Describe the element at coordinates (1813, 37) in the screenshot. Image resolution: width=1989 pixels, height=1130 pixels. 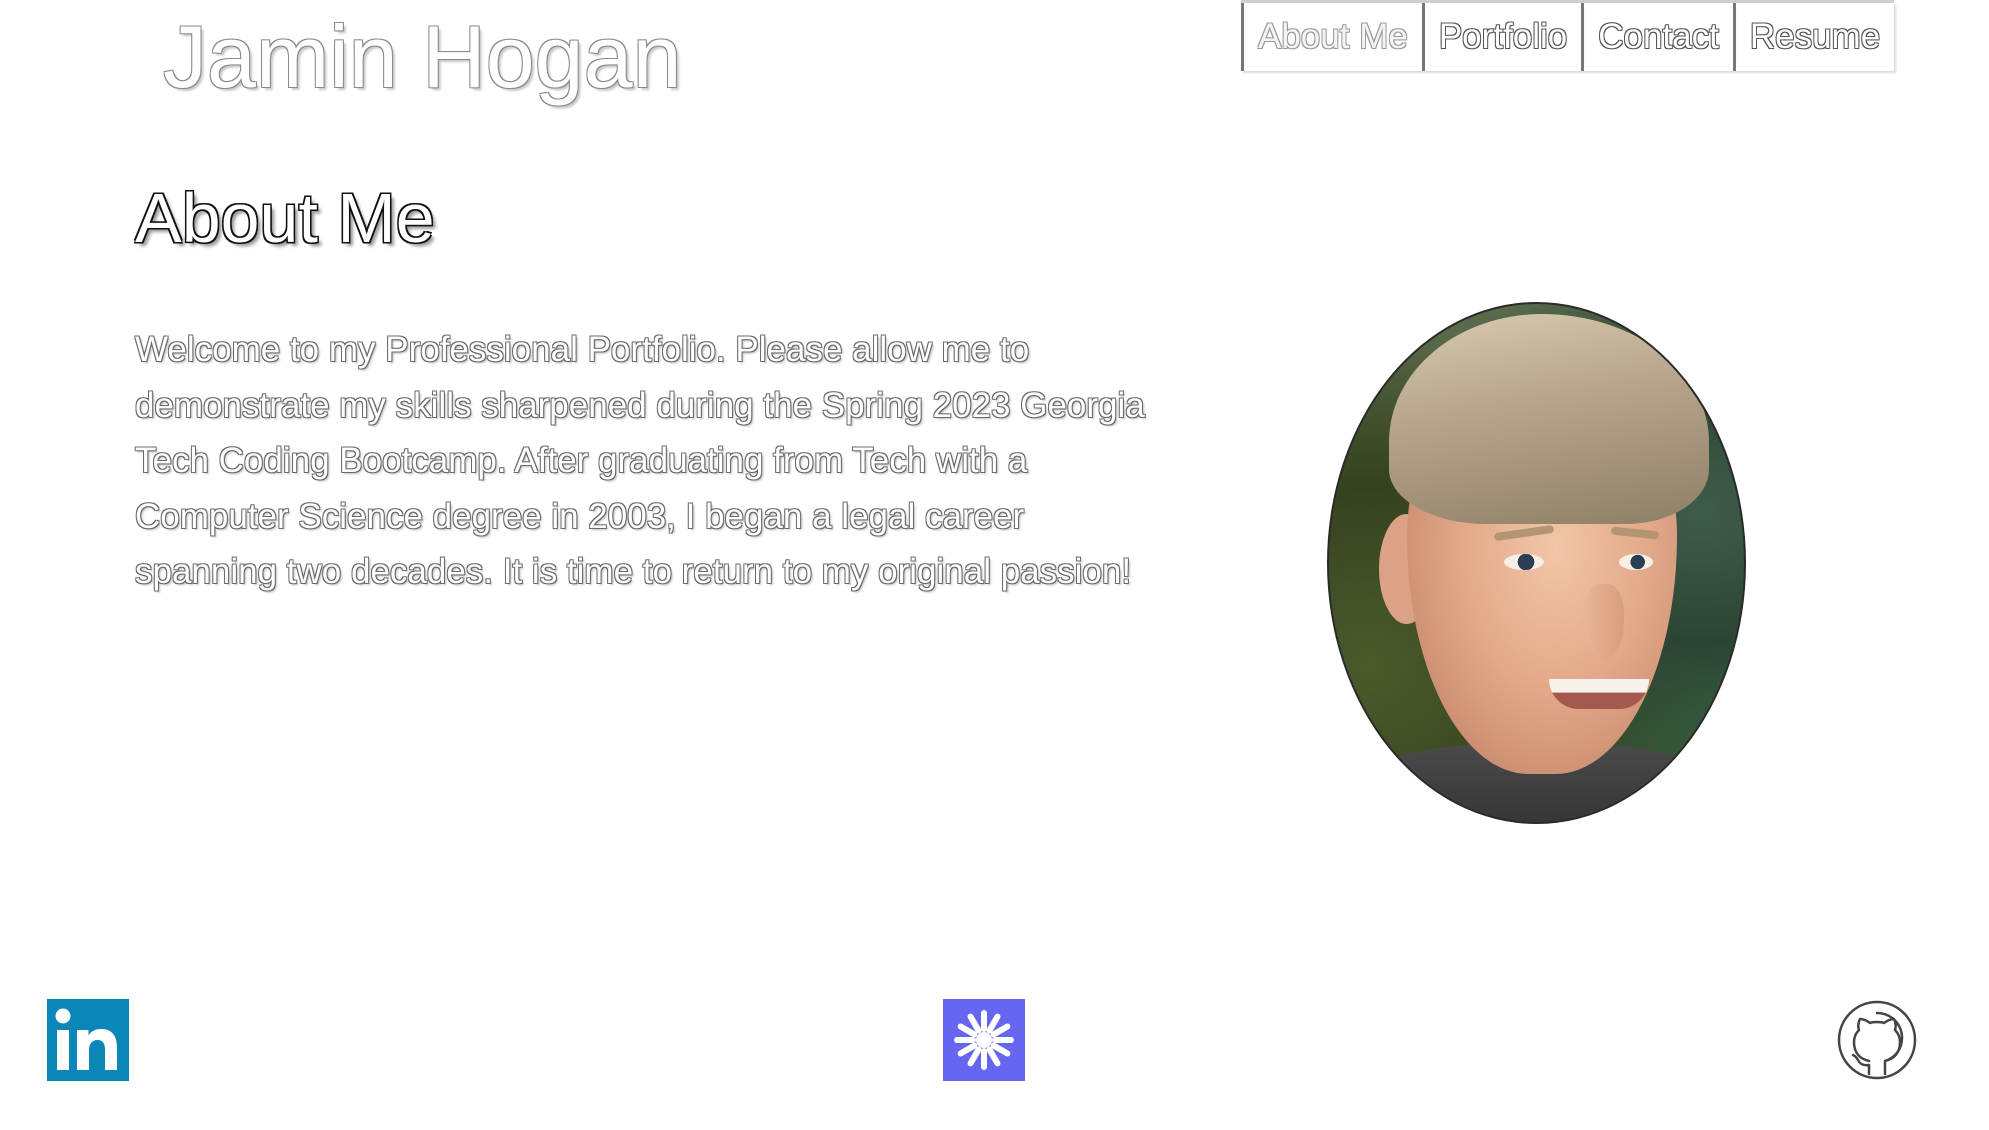
I see `nav-item-resume: Resume` at that location.